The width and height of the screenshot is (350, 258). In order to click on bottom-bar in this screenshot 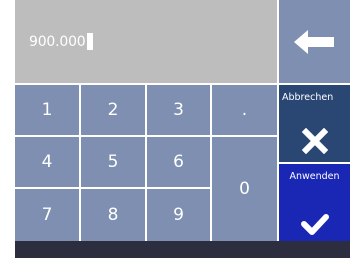, I will do `click(182, 249)`.